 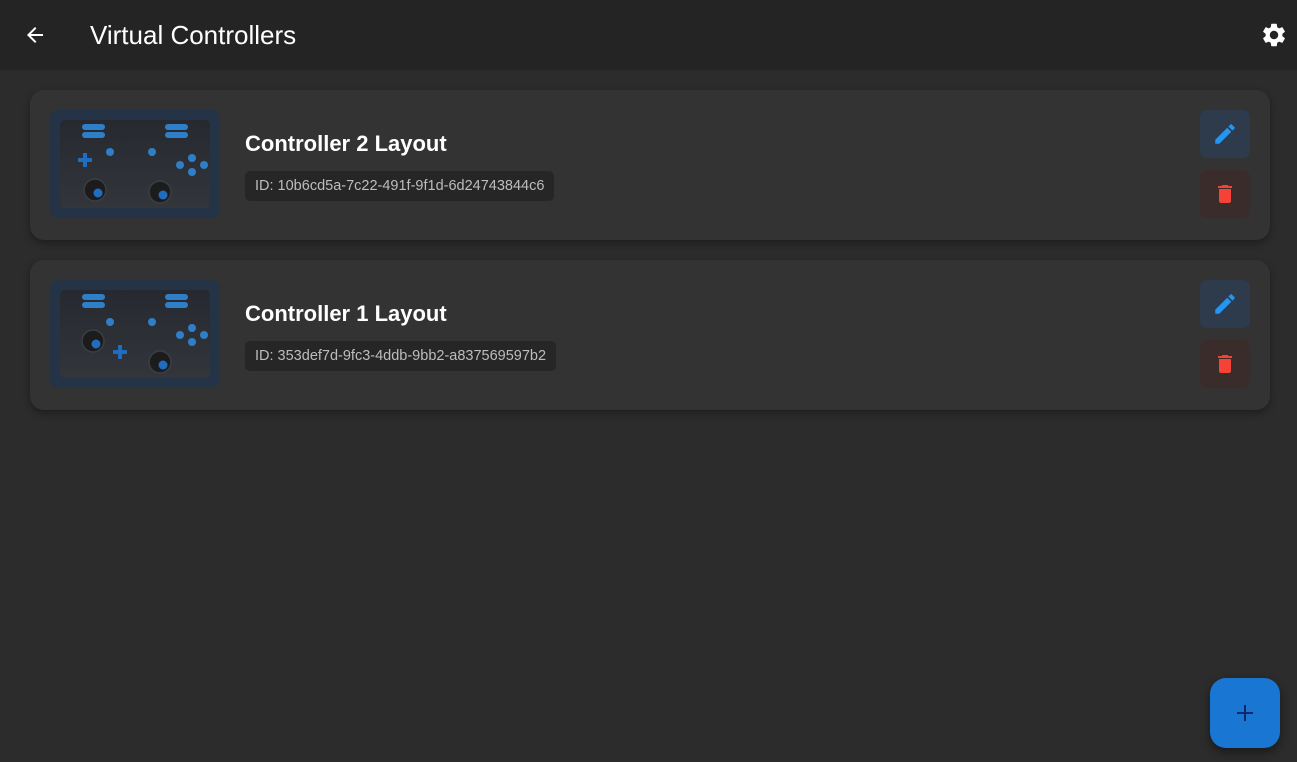 I want to click on controller-title: Controller 1 Layout, so click(x=346, y=313).